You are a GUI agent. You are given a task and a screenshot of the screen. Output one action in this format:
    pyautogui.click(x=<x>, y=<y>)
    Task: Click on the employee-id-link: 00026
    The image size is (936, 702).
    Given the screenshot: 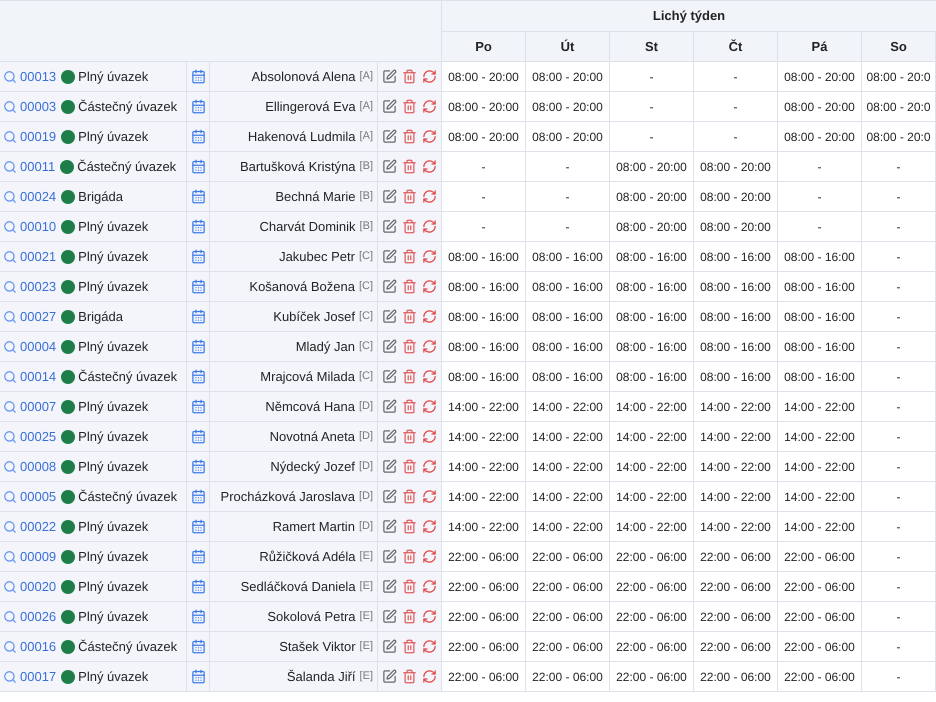 What is the action you would take?
    pyautogui.click(x=38, y=616)
    